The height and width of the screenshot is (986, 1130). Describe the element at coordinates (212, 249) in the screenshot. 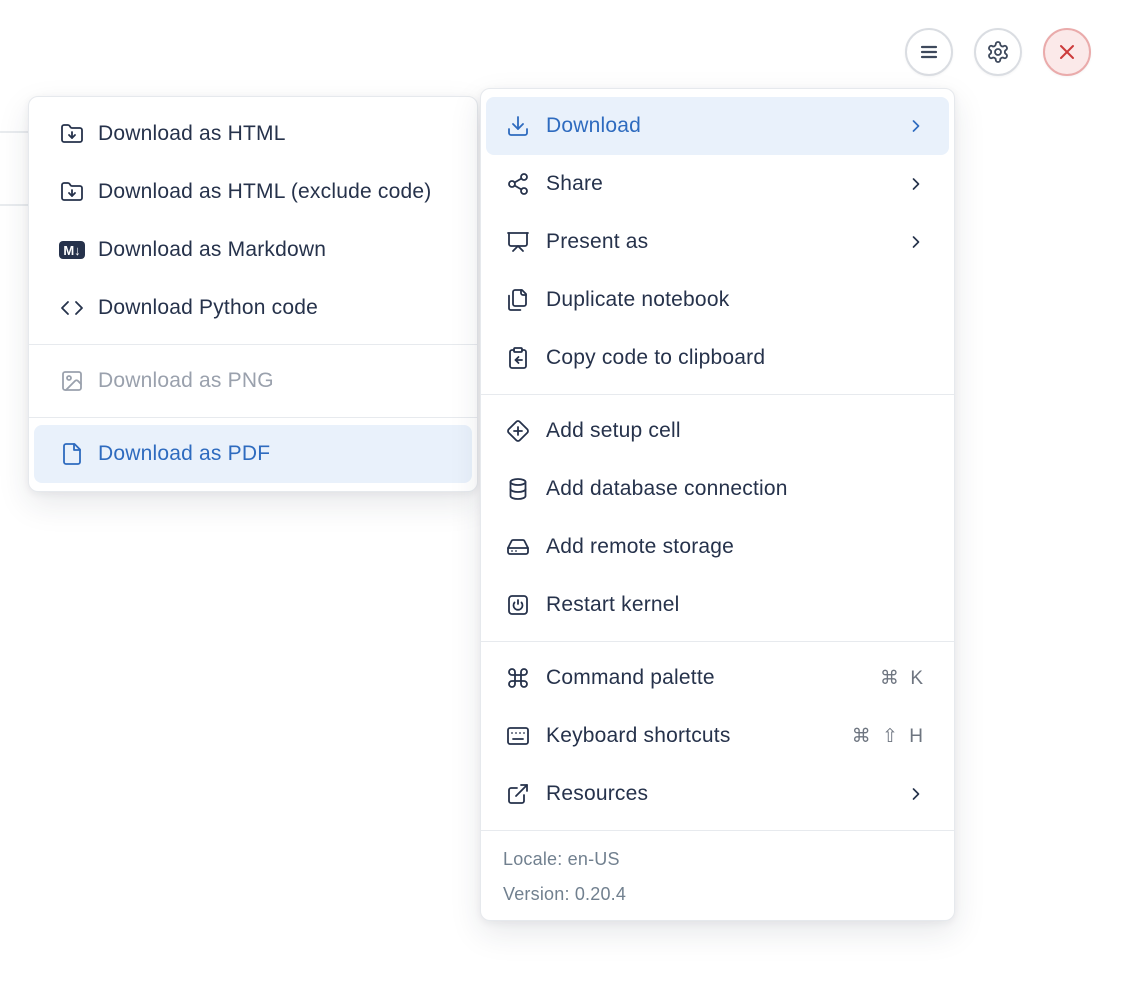

I see `menu-item-label: Download as Markdown` at that location.